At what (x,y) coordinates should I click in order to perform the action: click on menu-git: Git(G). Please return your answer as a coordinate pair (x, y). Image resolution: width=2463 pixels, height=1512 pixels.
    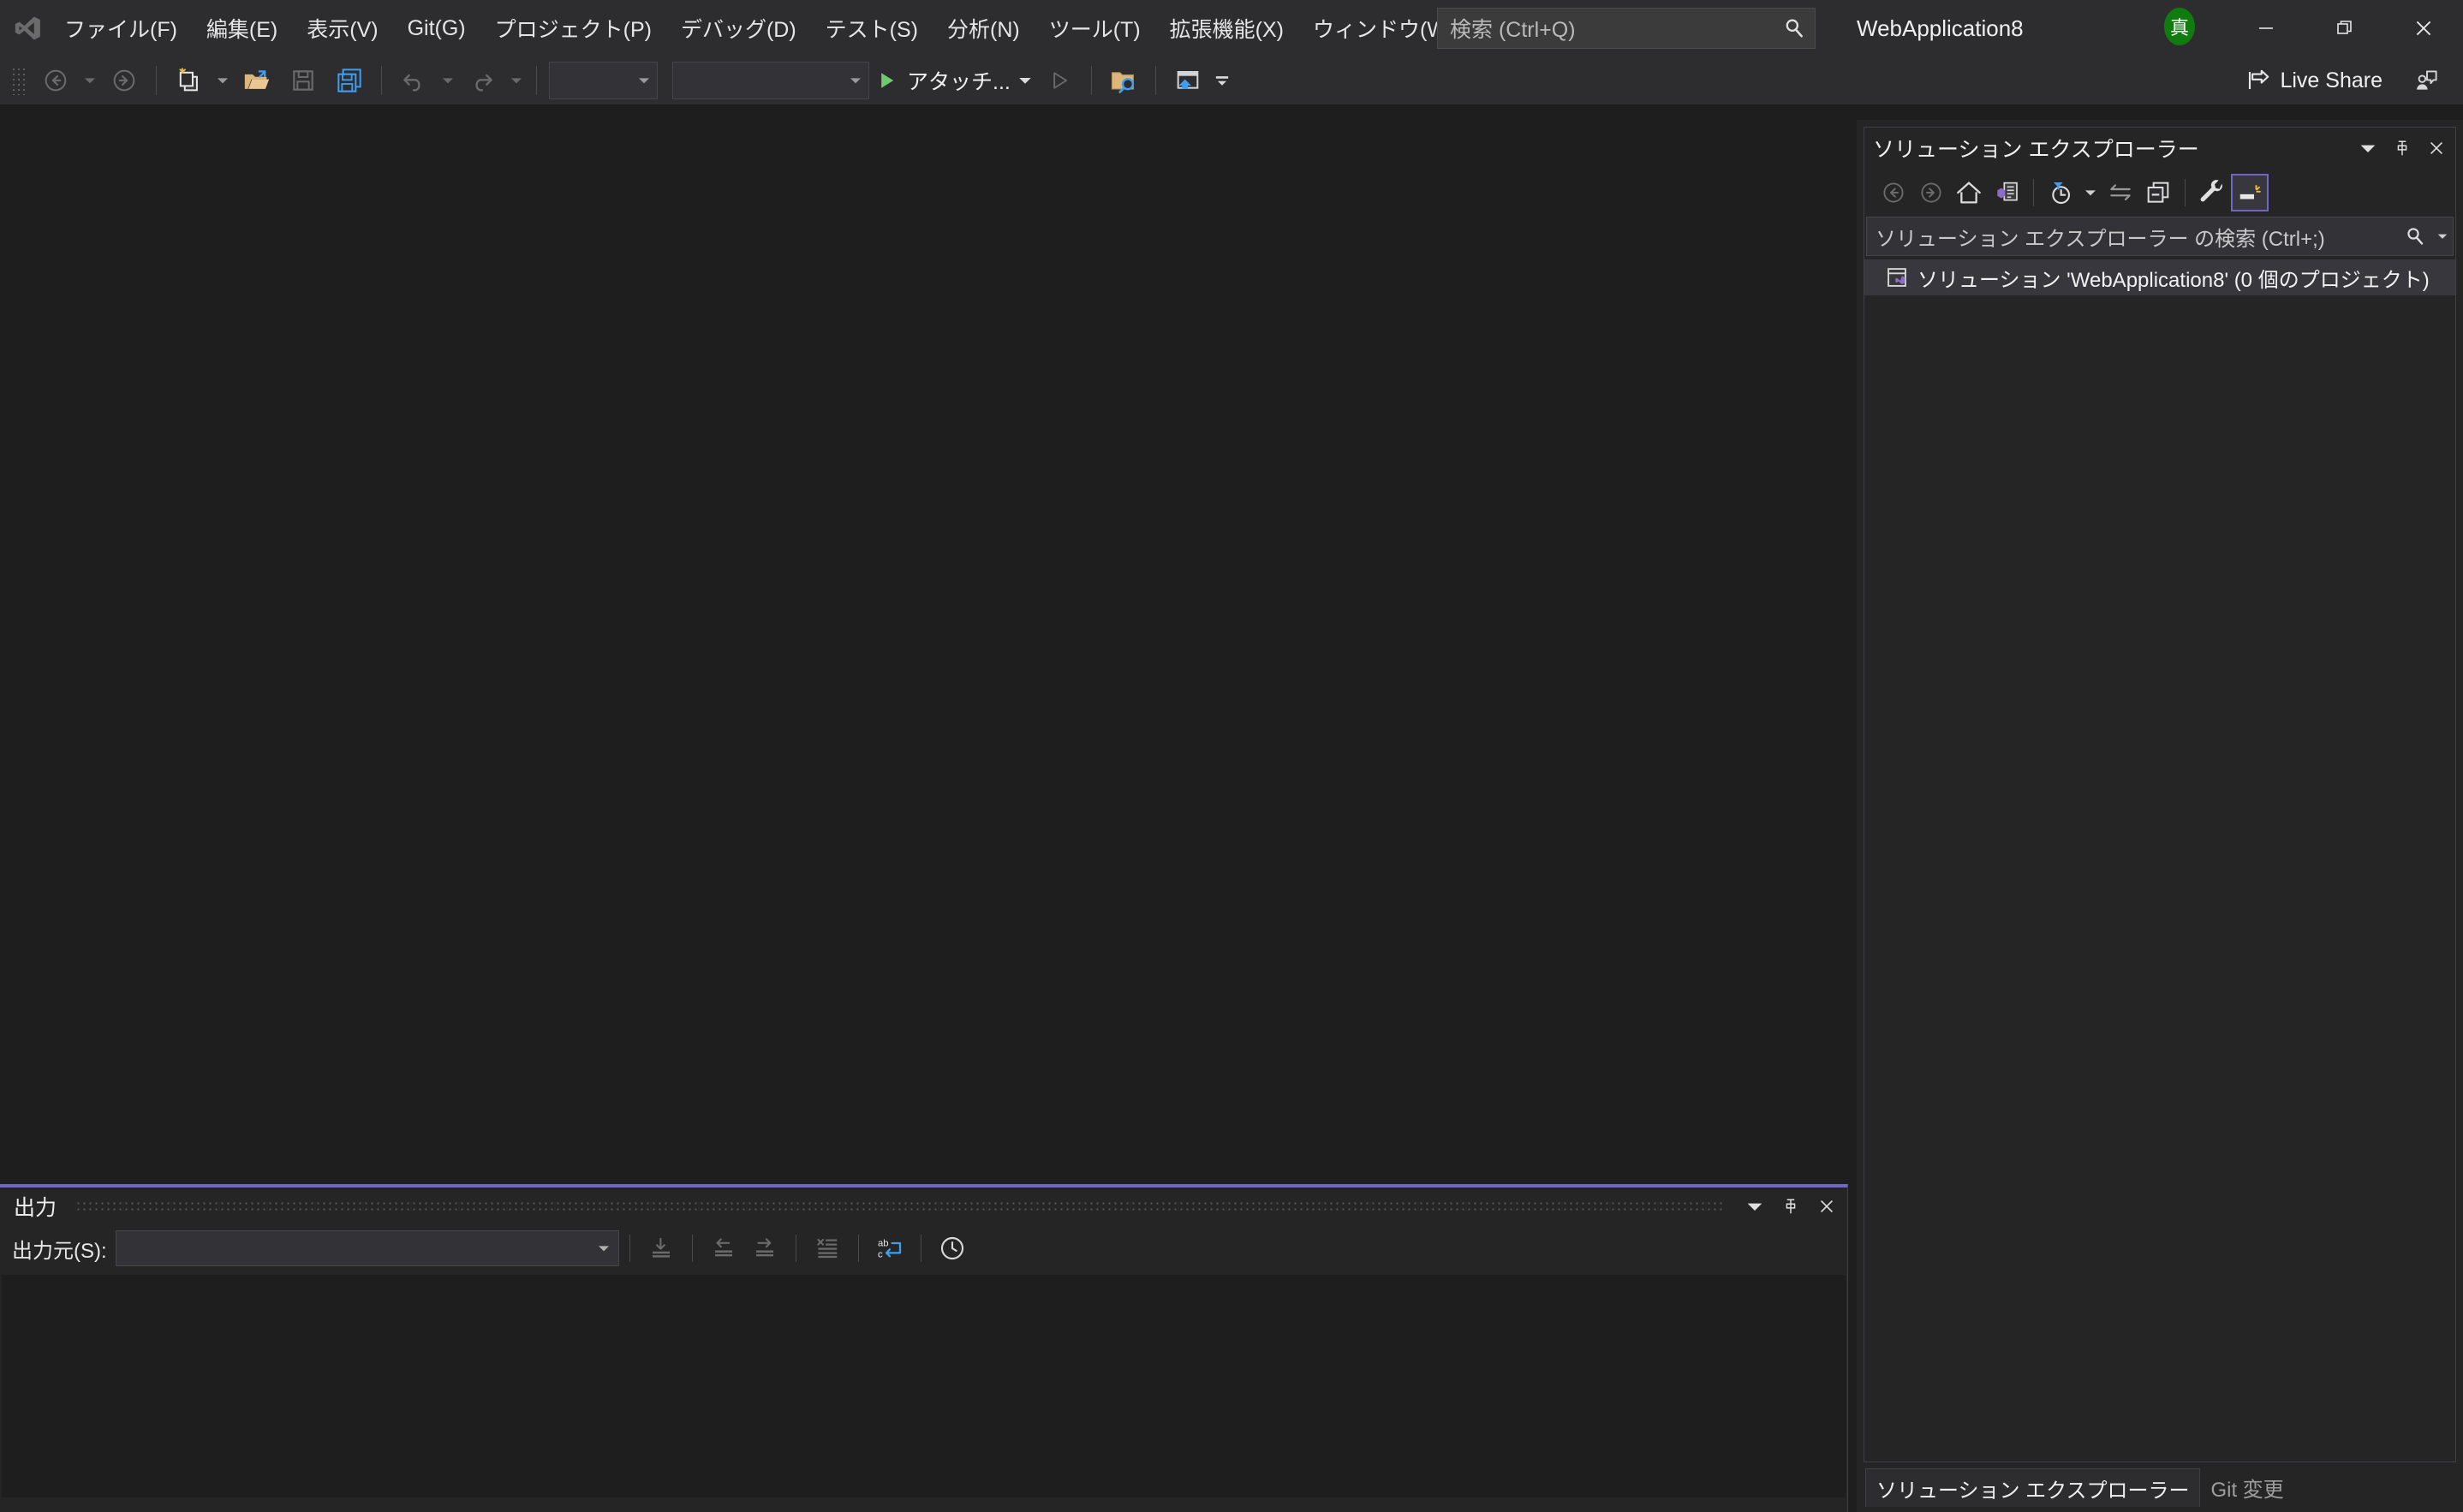
    Looking at the image, I should click on (436, 28).